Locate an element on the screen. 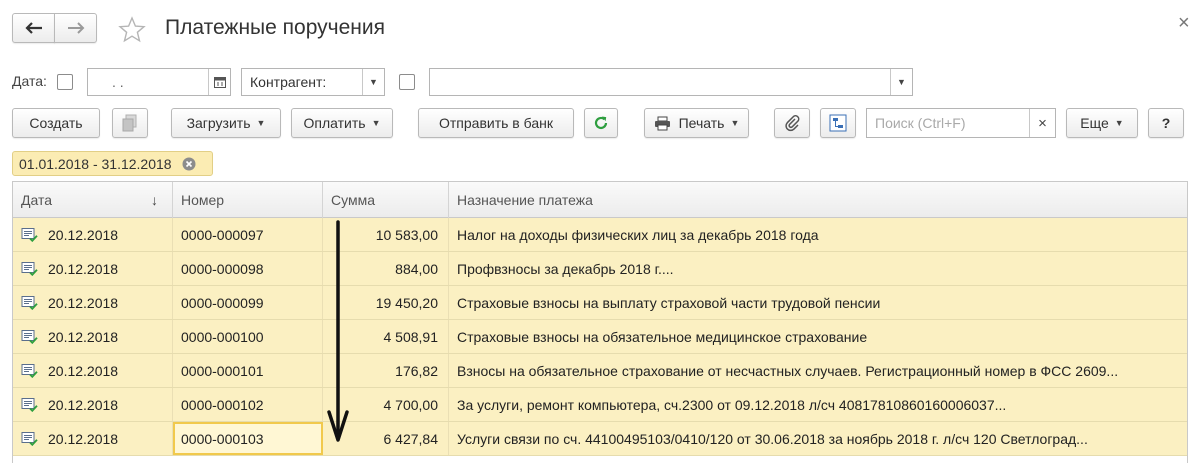 The image size is (1200, 463). calendar-icon is located at coordinates (219, 82).